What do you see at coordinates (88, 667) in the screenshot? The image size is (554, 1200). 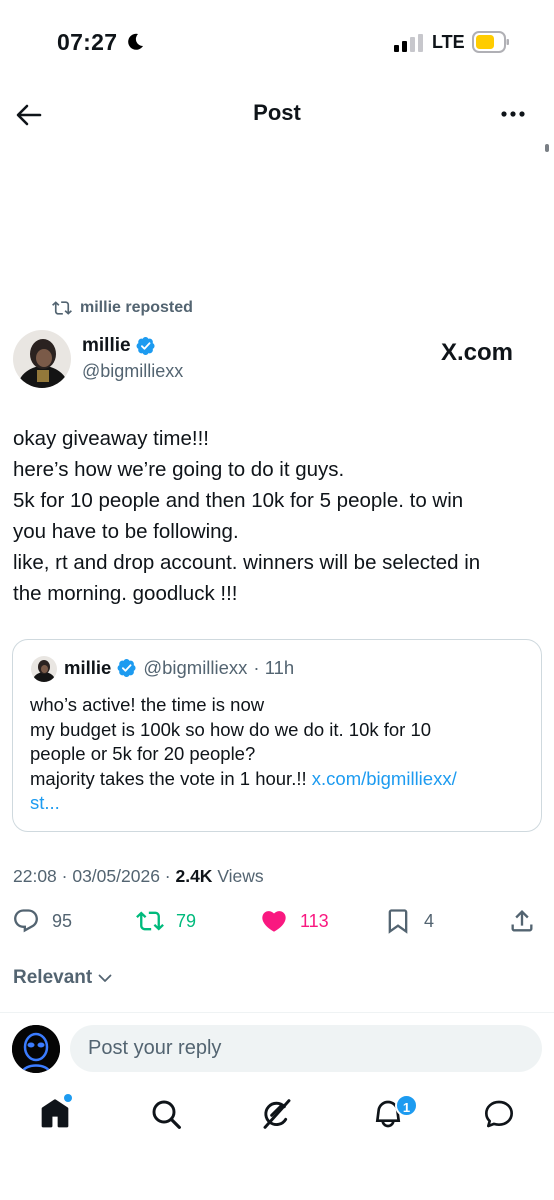 I see `quoted-author-name: millie` at bounding box center [88, 667].